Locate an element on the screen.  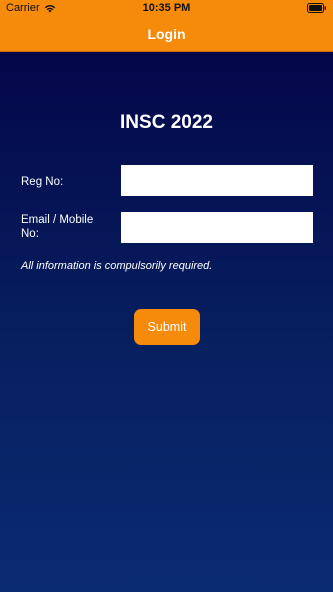
email-mobile-label: Email / Mobile No: is located at coordinates (57, 227).